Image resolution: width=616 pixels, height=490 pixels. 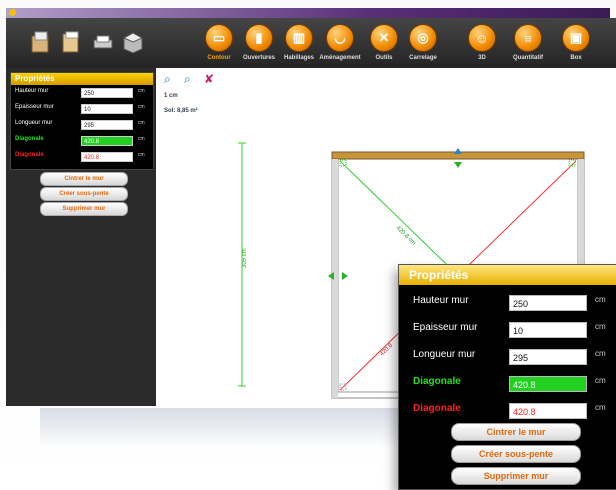 What do you see at coordinates (576, 38) in the screenshot?
I see `box-icon: ▣` at bounding box center [576, 38].